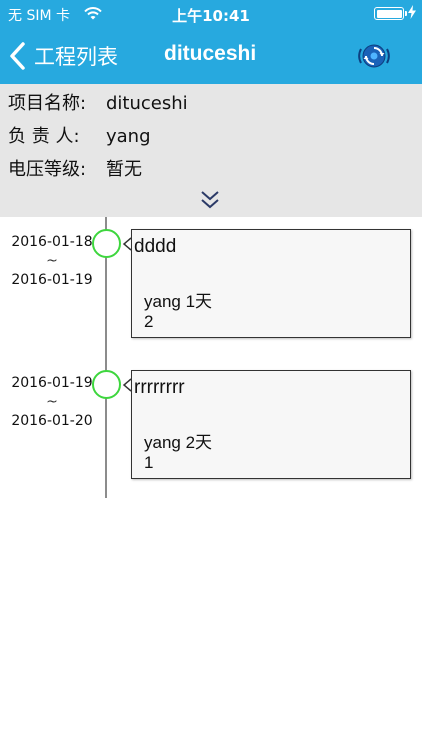 The height and width of the screenshot is (750, 422). What do you see at coordinates (390, 13) in the screenshot?
I see `battery-icon` at bounding box center [390, 13].